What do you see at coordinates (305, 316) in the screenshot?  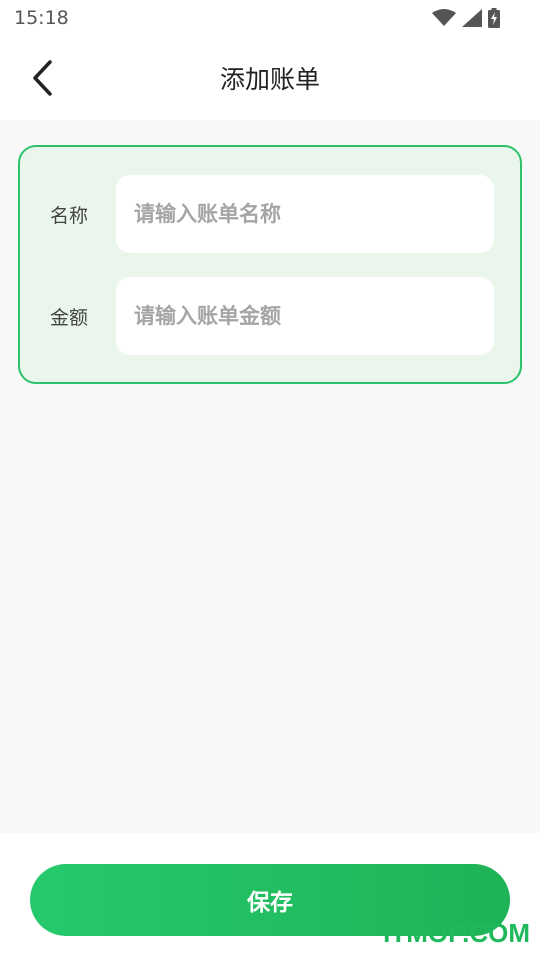 I see `bill-amount-input` at bounding box center [305, 316].